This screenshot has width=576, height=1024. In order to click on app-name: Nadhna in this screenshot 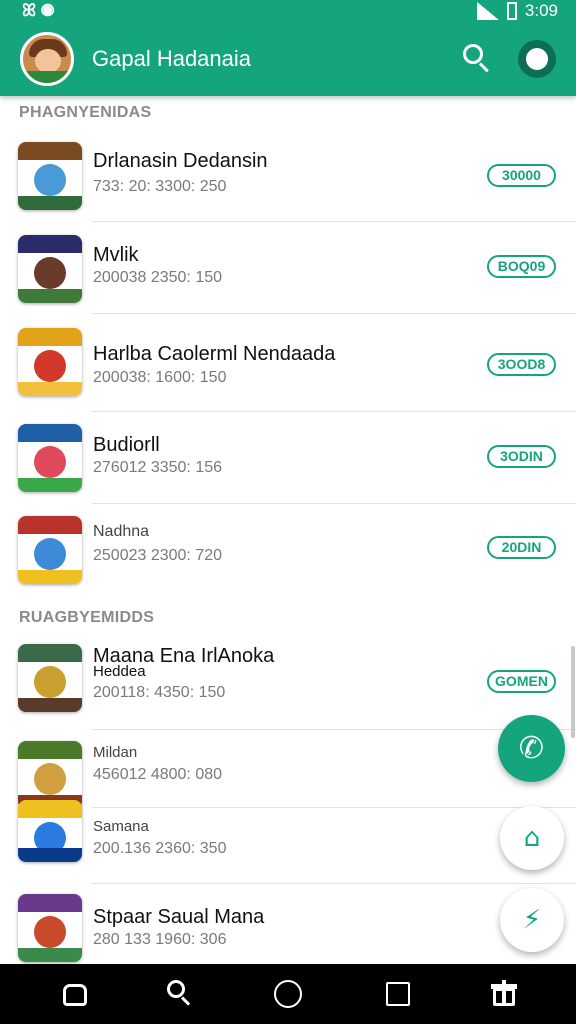, I will do `click(121, 531)`.